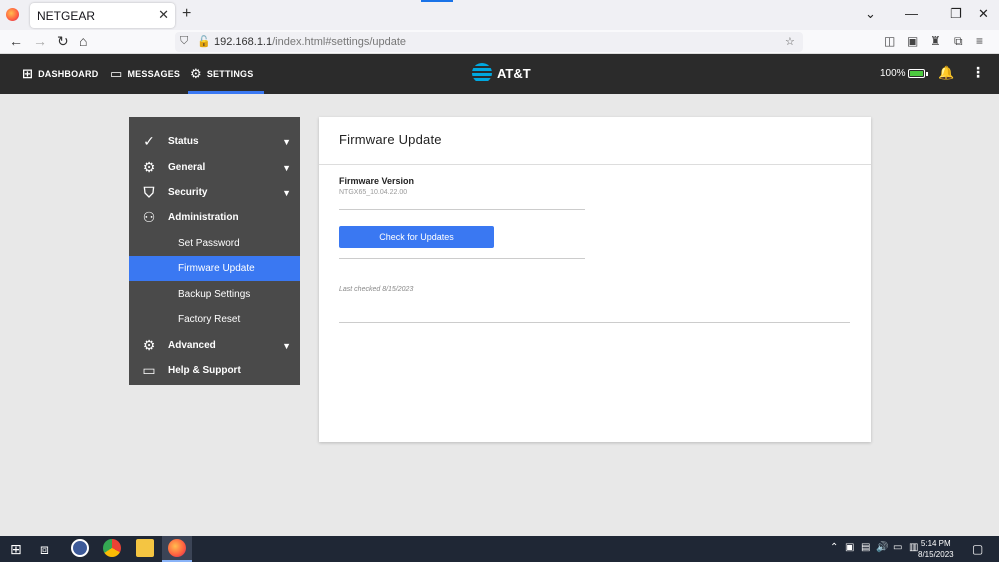 The height and width of the screenshot is (562, 999). Describe the element at coordinates (416, 237) in the screenshot. I see `check-for-updates-button: Check for Updates` at that location.